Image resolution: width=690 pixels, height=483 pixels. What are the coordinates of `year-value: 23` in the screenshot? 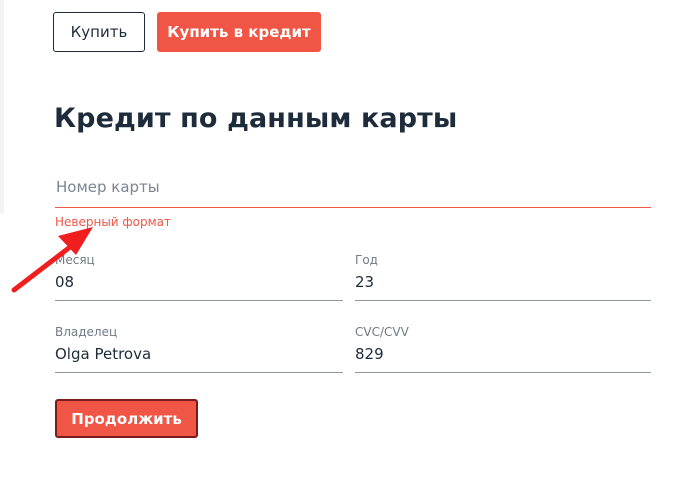 It's located at (365, 282).